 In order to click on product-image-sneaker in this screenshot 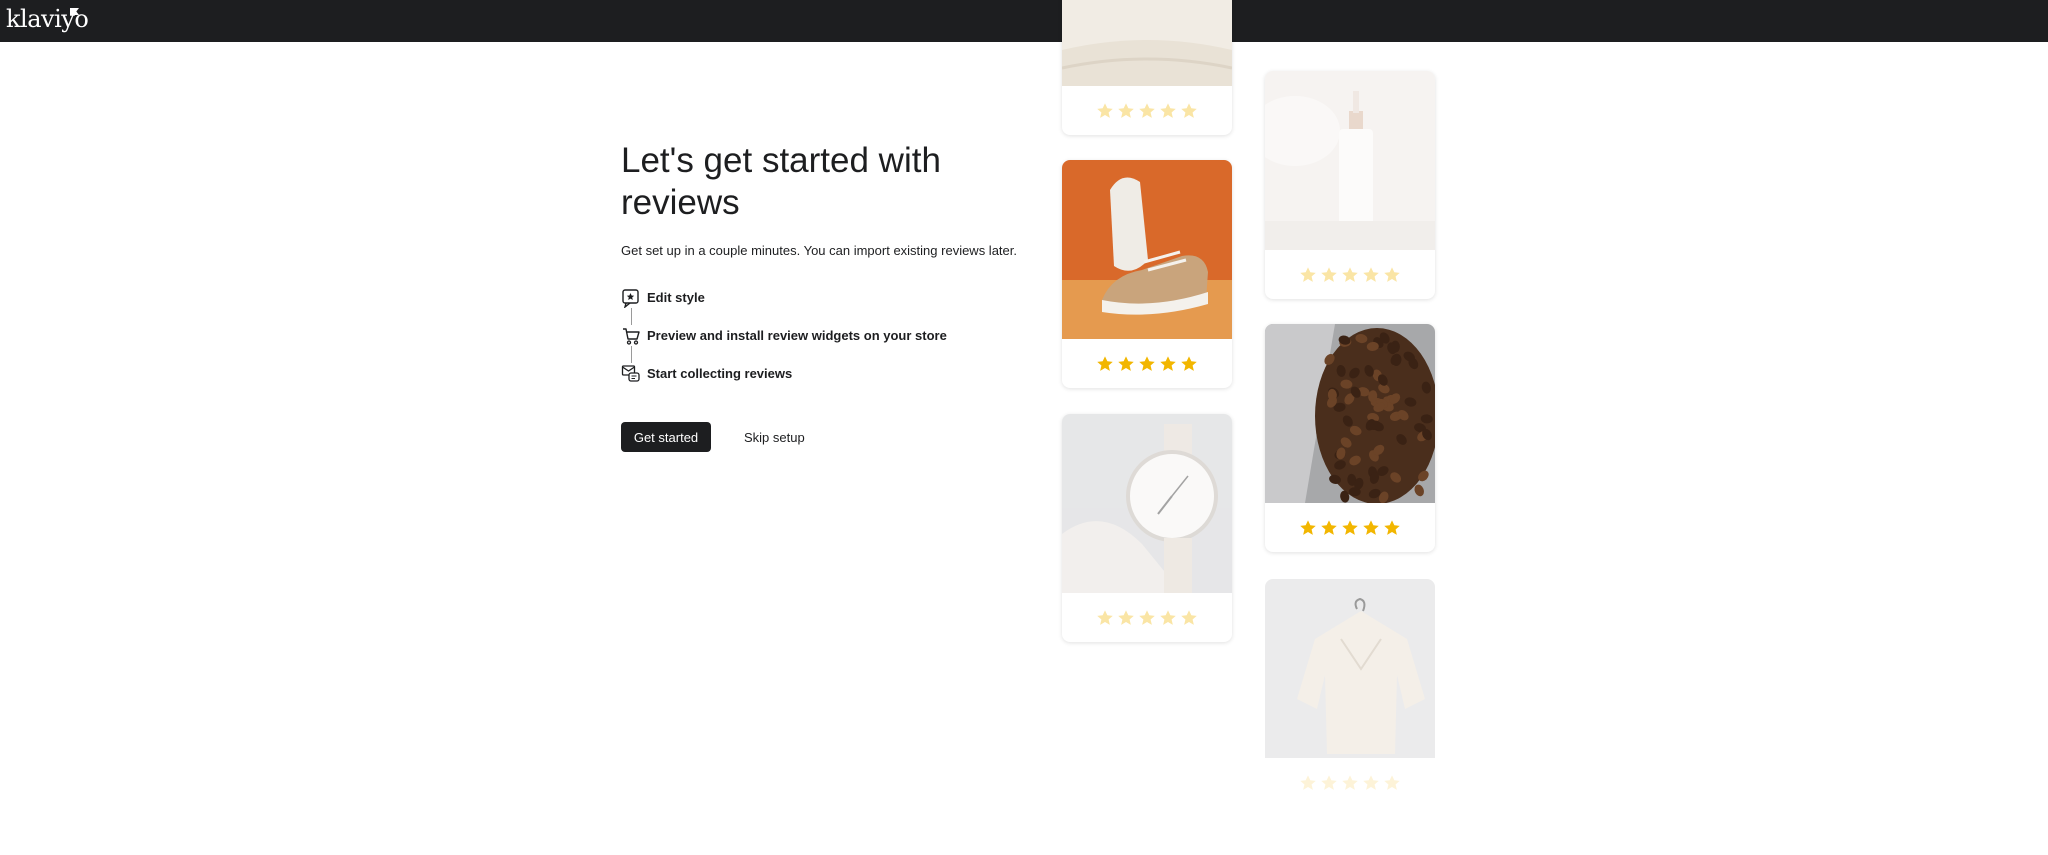, I will do `click(1147, 249)`.